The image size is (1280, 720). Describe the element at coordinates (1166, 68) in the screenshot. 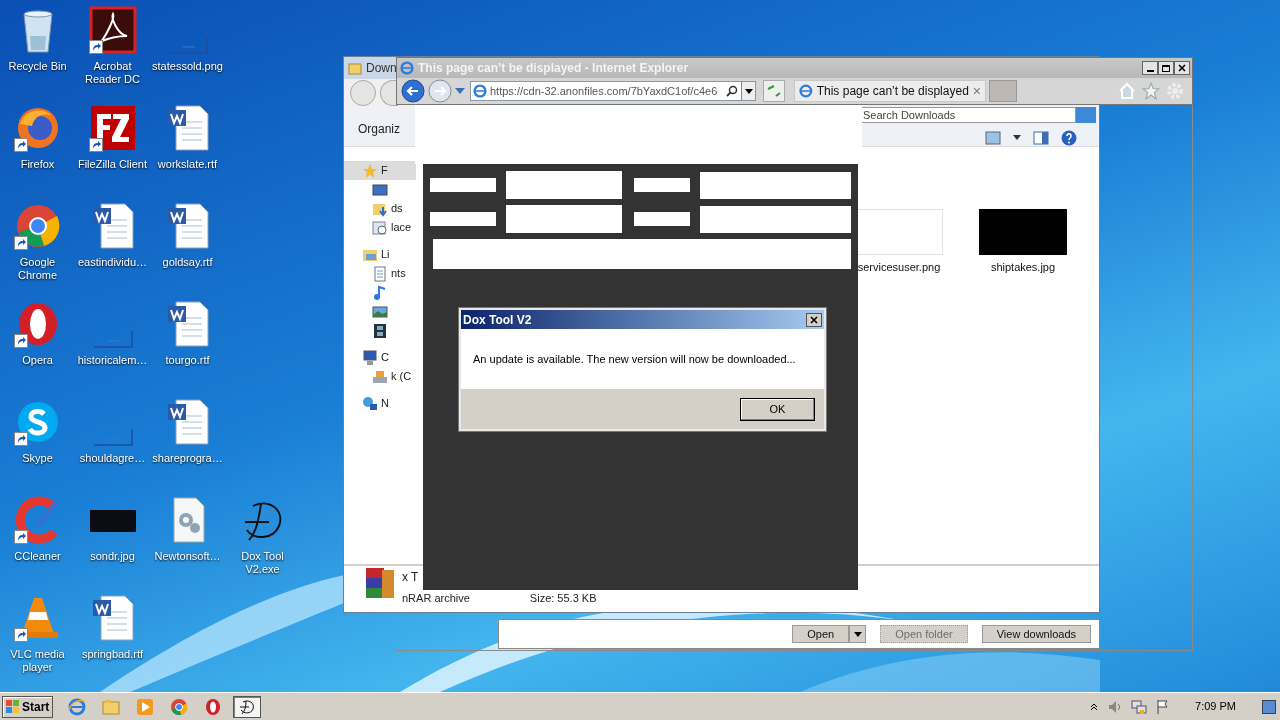

I see `maximize-button` at that location.